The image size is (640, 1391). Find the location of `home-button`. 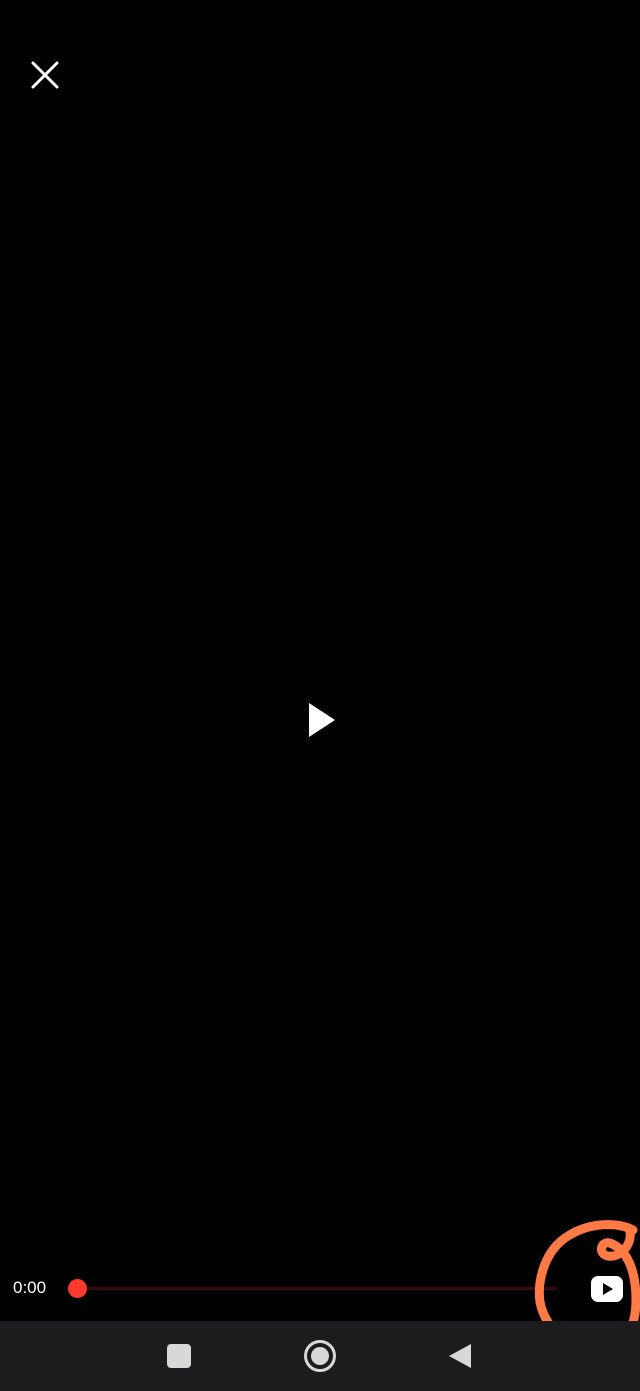

home-button is located at coordinates (320, 1356).